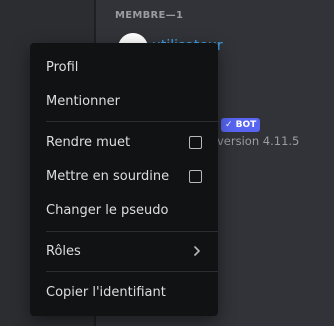 The height and width of the screenshot is (326, 334). What do you see at coordinates (124, 101) in the screenshot?
I see `menu-item-mentionner: Mentionner` at bounding box center [124, 101].